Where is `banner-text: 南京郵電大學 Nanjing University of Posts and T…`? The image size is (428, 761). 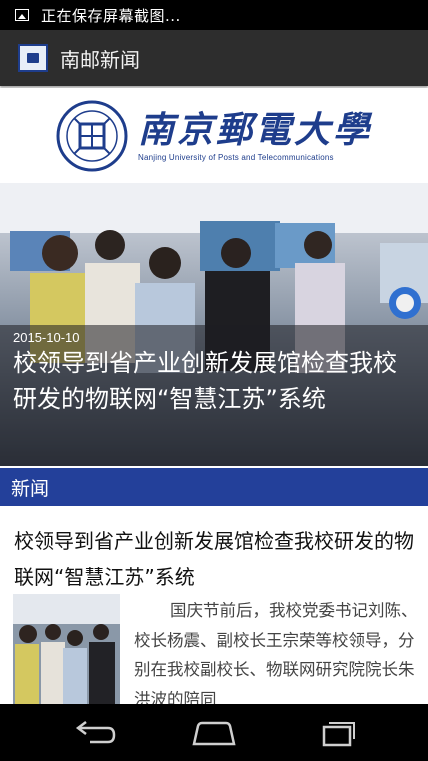
banner-text: 南京郵電大學 Nanjing University of Posts and T… is located at coordinates (255, 135).